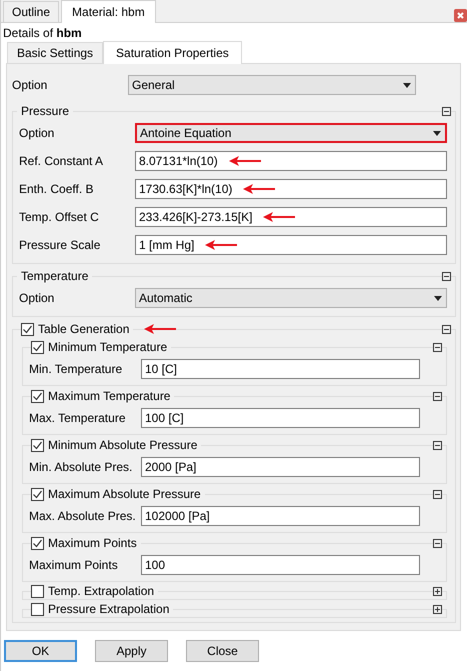  Describe the element at coordinates (55, 52) in the screenshot. I see `tab: Basic Settings` at that location.